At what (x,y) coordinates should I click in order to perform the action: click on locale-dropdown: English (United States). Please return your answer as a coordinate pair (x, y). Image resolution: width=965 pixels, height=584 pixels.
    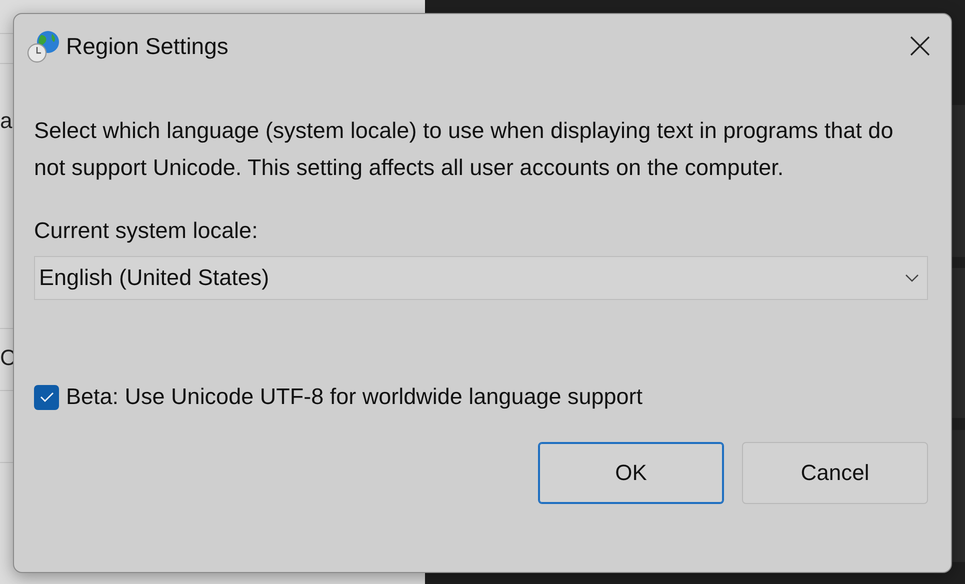
    Looking at the image, I should click on (481, 278).